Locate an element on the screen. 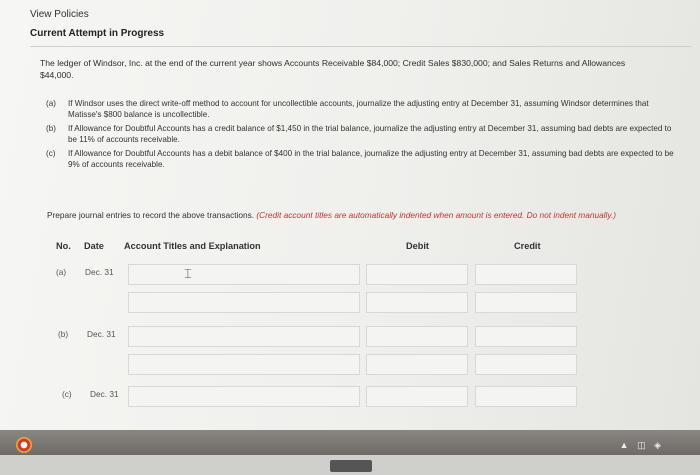  attempt-status: Current Attempt in Progress is located at coordinates (97, 33).